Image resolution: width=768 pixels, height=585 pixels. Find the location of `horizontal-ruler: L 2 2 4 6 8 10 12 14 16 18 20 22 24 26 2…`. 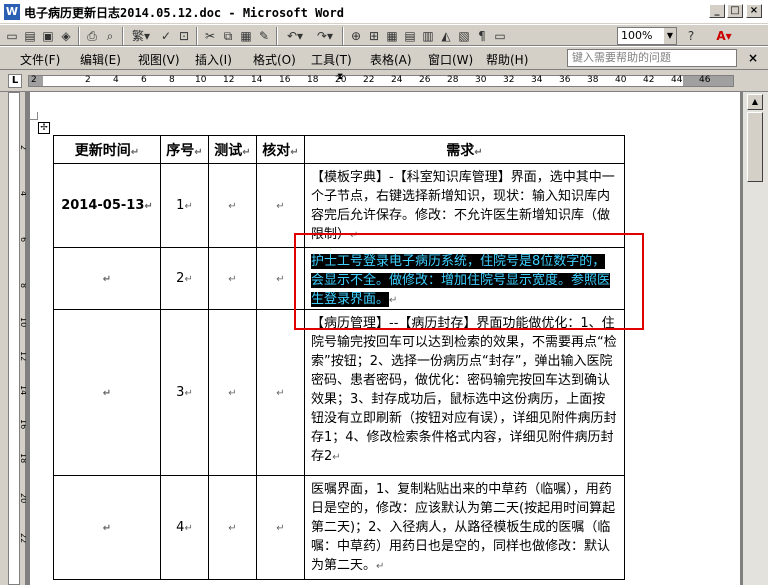

horizontal-ruler: L 2 2 4 6 8 10 12 14 16 18 20 22 24 26 2… is located at coordinates (384, 81).